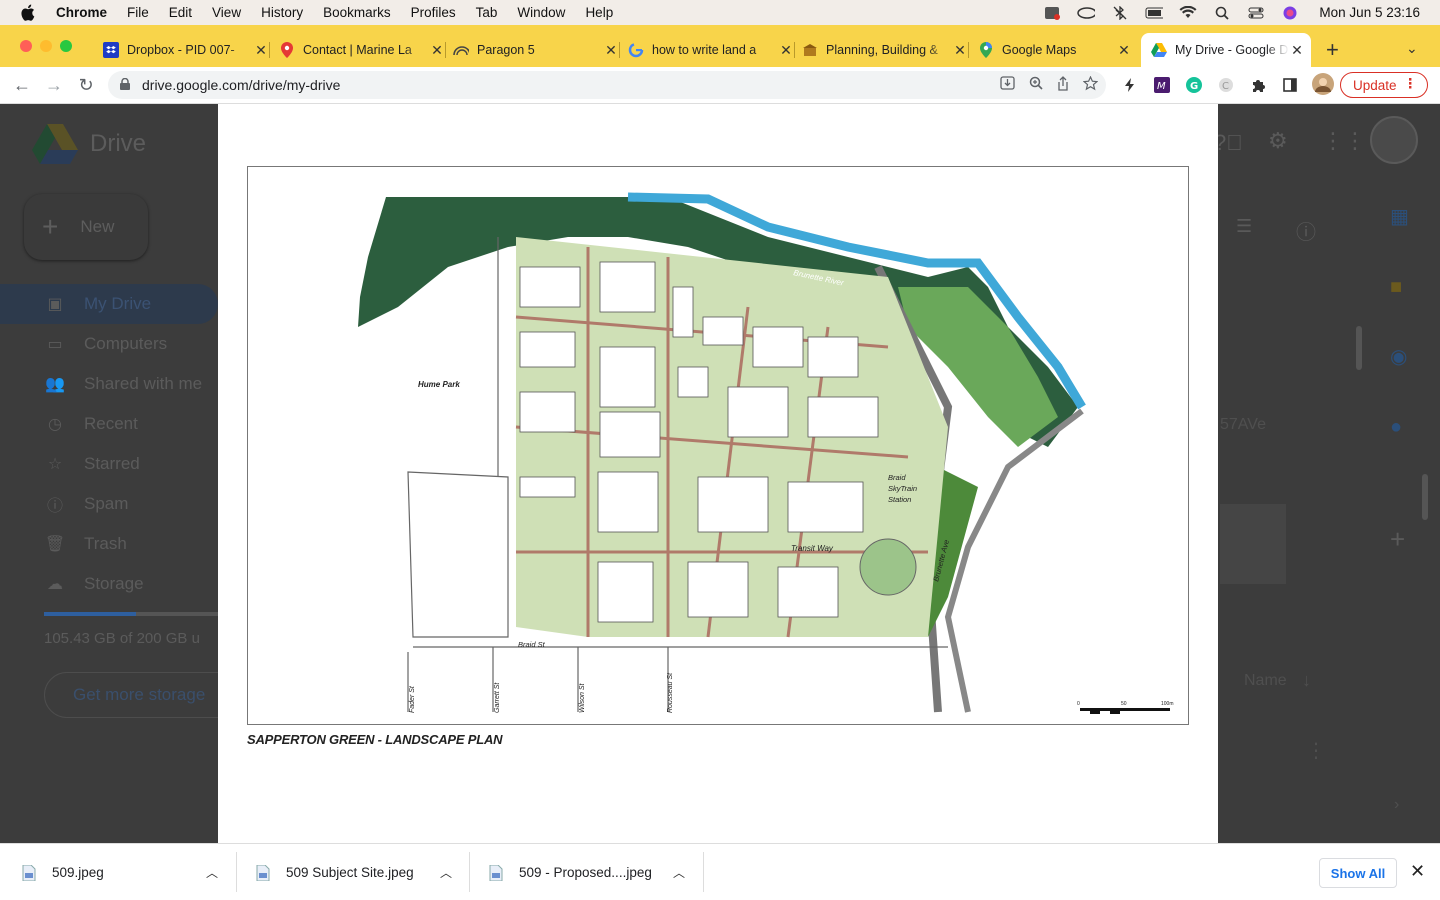 The image size is (1440, 900). Describe the element at coordinates (46, 46) in the screenshot. I see `minimize-window-button` at that location.